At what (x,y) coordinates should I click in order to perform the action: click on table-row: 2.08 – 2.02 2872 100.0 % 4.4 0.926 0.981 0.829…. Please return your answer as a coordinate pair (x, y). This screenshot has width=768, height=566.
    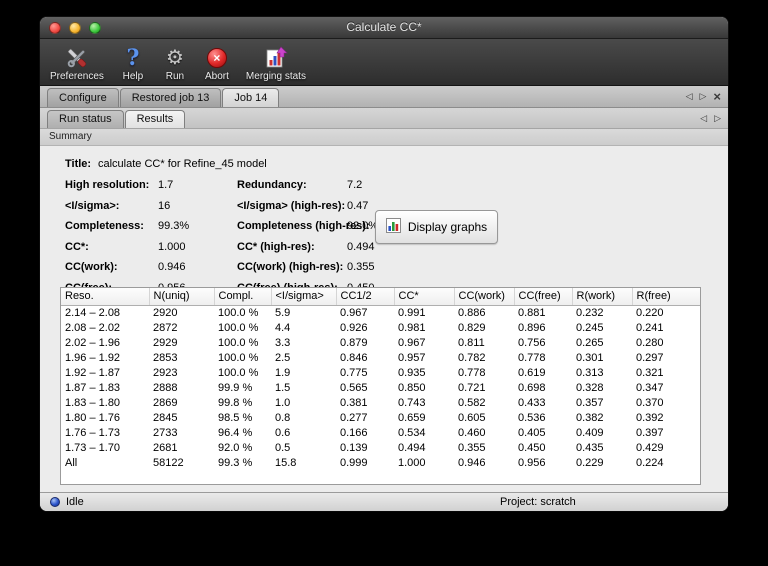
    Looking at the image, I should click on (380, 327).